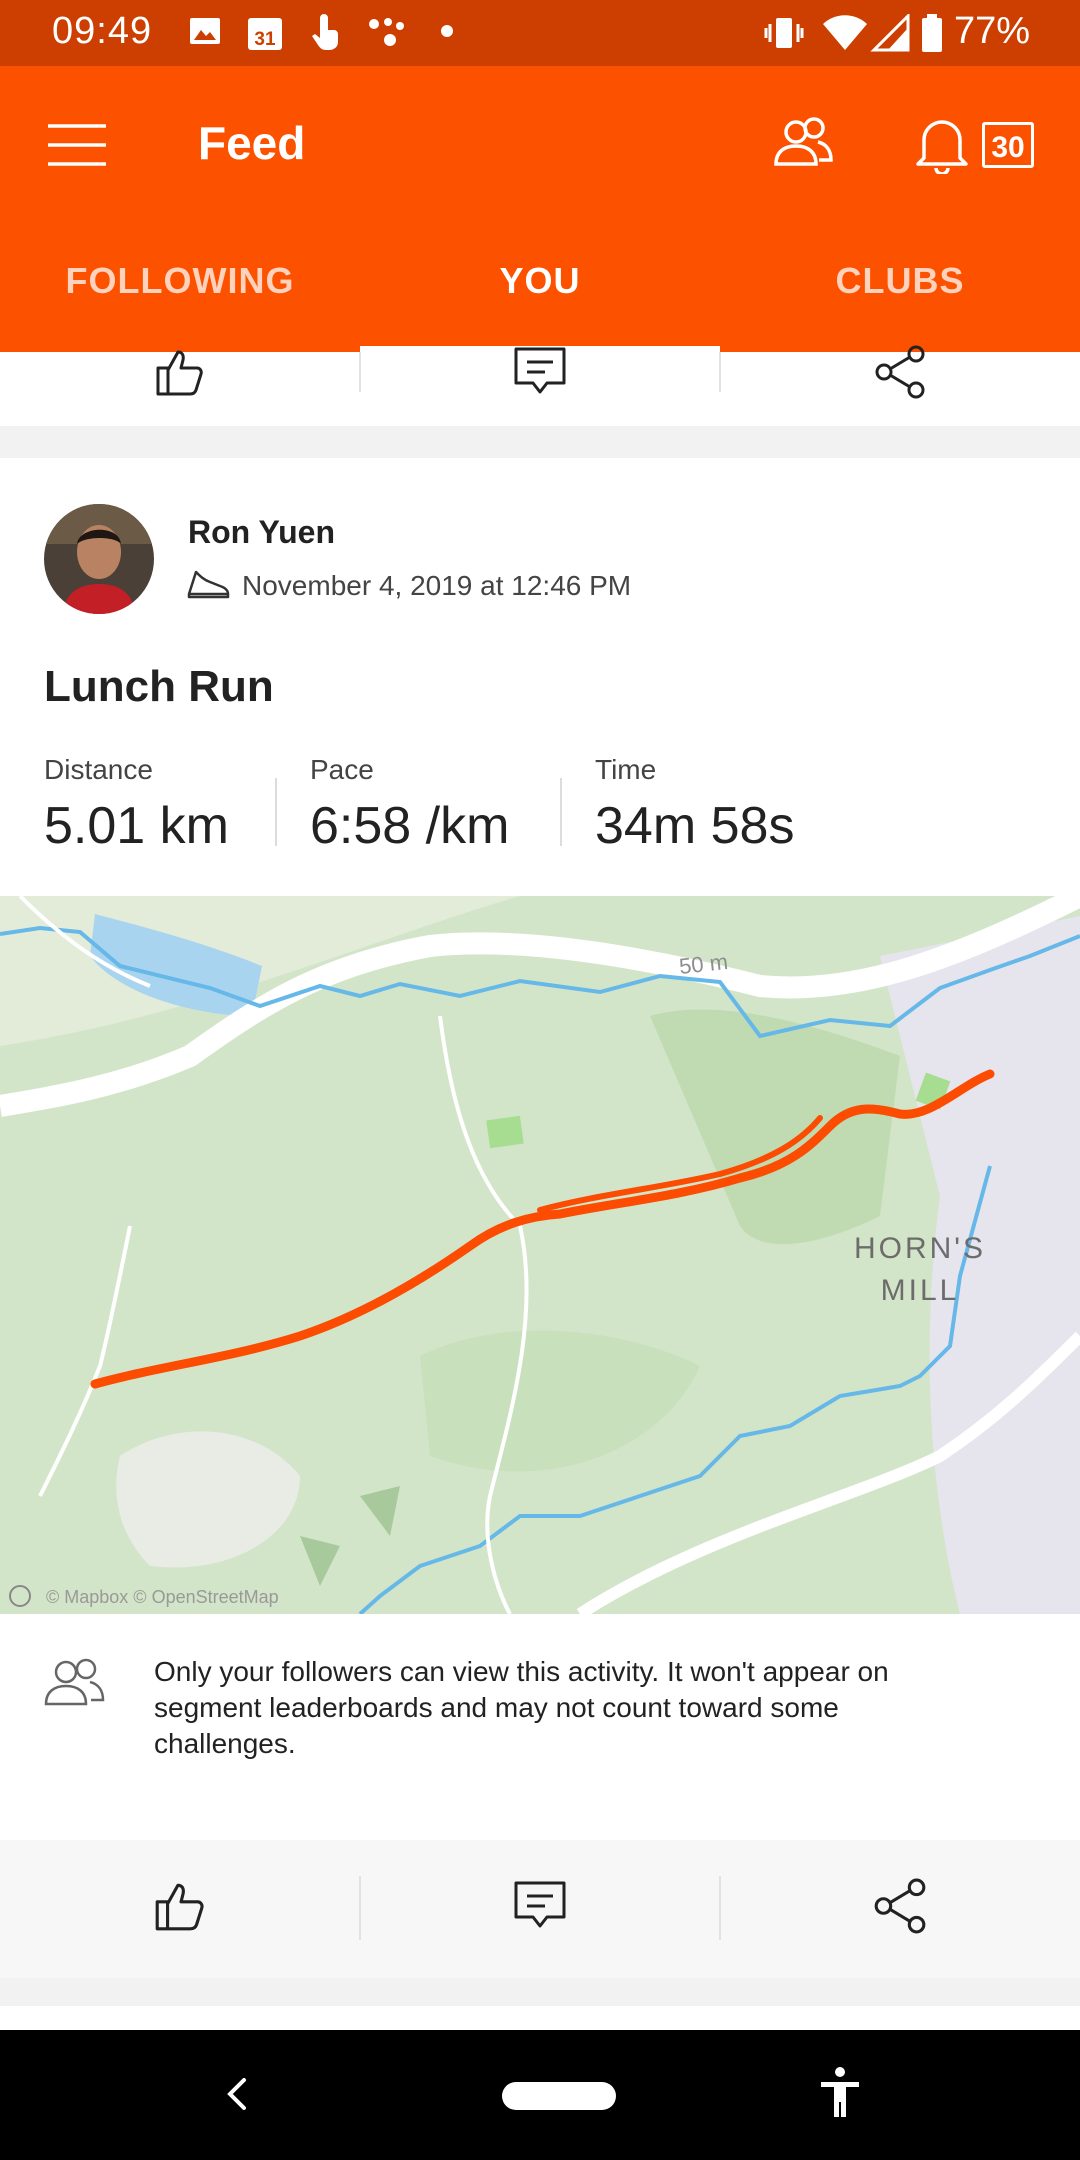 Image resolution: width=1080 pixels, height=2160 pixels. Describe the element at coordinates (342, 769) in the screenshot. I see `stat-label: Pace` at that location.